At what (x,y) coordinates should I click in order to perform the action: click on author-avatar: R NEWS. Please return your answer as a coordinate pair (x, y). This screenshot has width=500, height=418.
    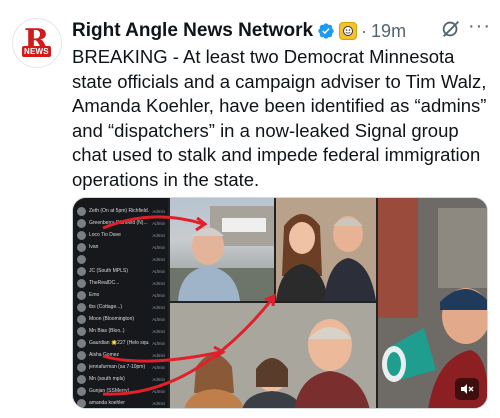
    Looking at the image, I should click on (37, 43).